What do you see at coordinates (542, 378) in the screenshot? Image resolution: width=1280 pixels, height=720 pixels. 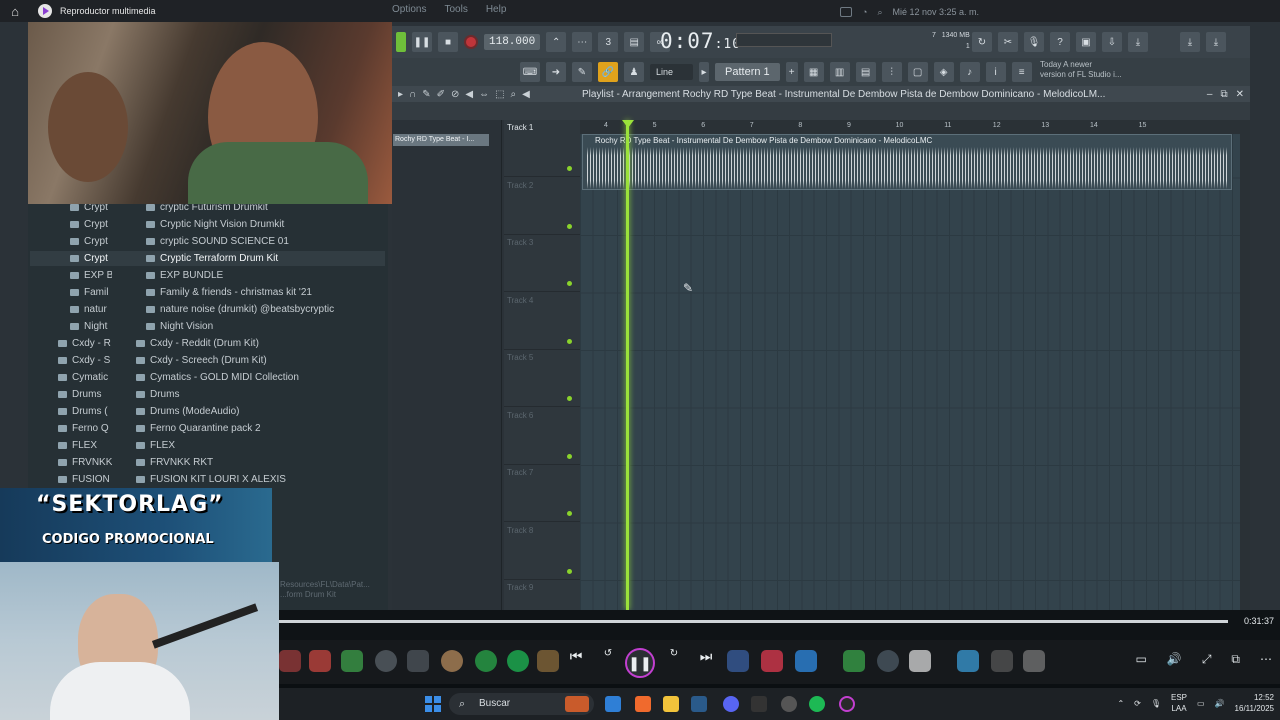 I see `track-header: Track 5` at bounding box center [542, 378].